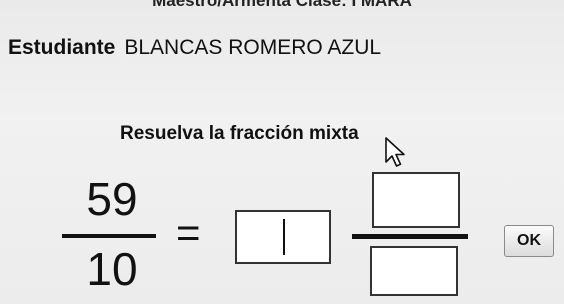 This screenshot has height=304, width=564. Describe the element at coordinates (416, 200) in the screenshot. I see `mixed-numerator-input` at that location.